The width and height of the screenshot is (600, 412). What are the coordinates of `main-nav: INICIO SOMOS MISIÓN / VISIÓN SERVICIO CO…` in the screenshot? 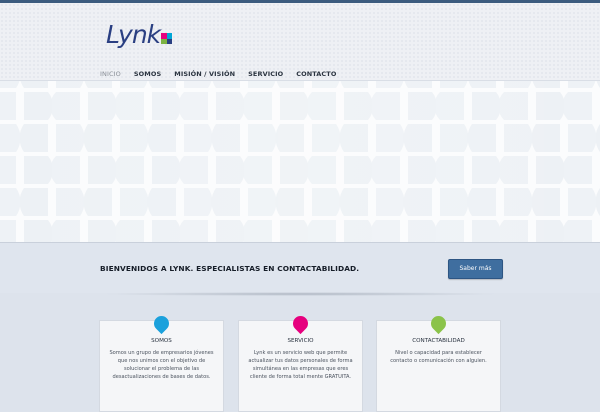 It's located at (224, 74).